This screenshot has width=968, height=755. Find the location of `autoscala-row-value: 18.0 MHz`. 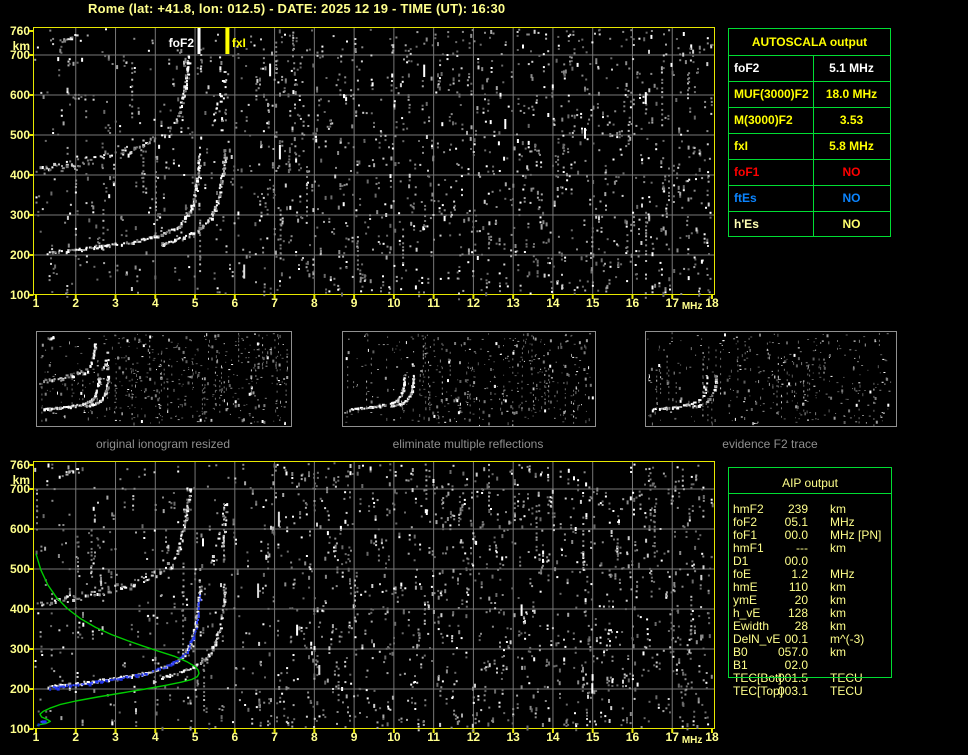

autoscala-row-value: 18.0 MHz is located at coordinates (851, 94).